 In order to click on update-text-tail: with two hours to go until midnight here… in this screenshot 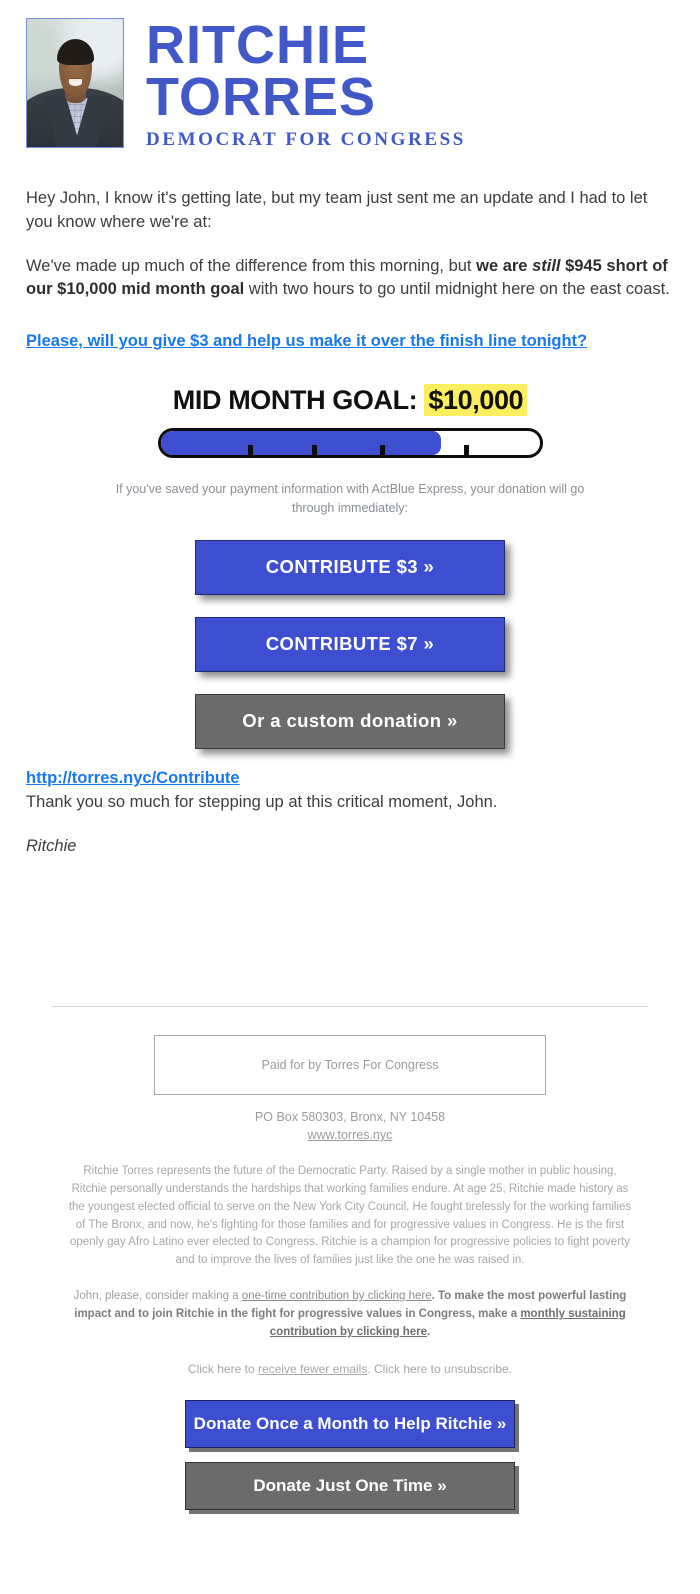, I will do `click(457, 289)`.